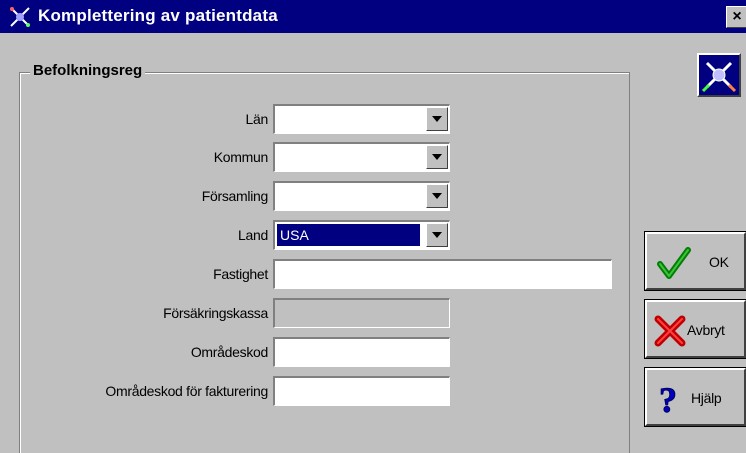  I want to click on logo-glyph-icon, so click(719, 77).